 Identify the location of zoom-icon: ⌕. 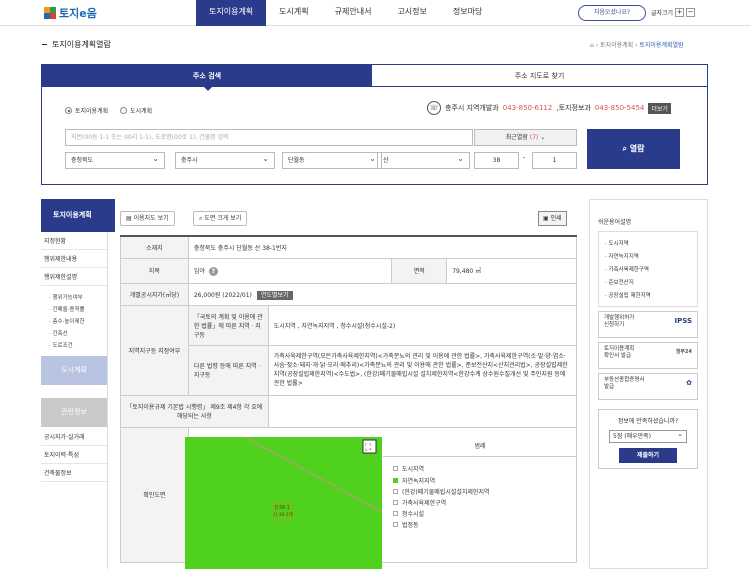
(201, 218).